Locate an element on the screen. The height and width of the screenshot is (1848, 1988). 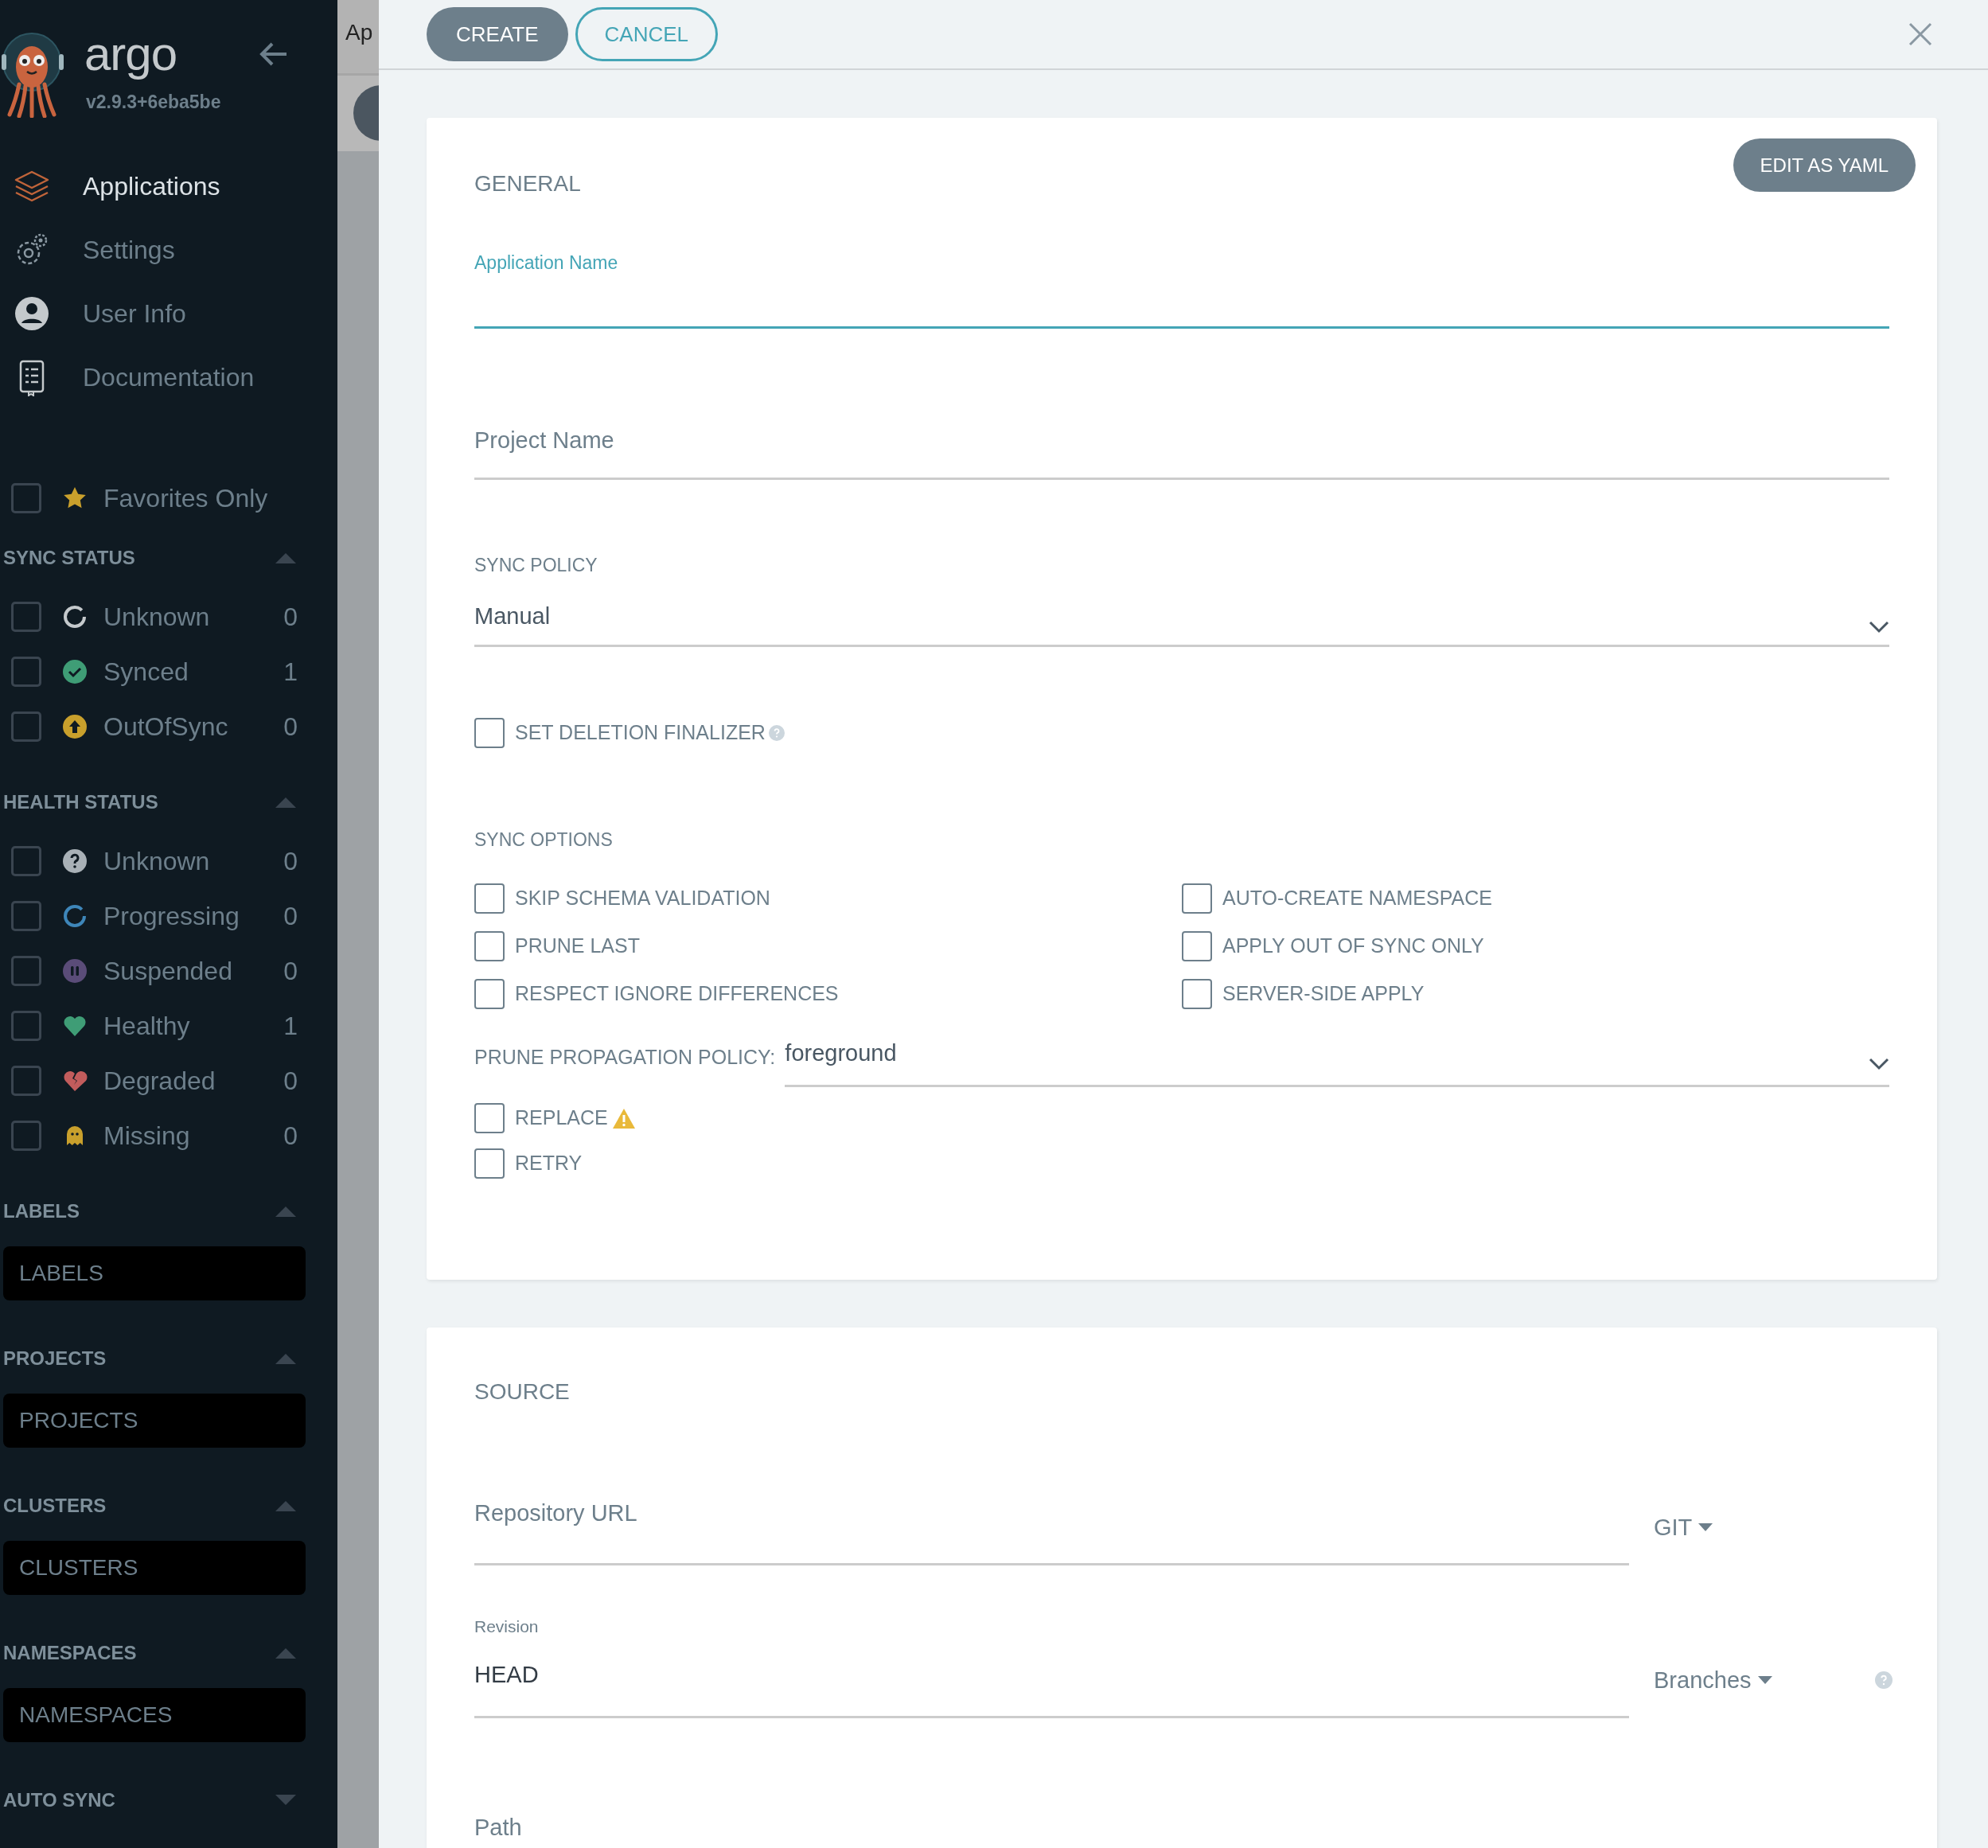
option-label: SKIP SCHEMA VALIDATION is located at coordinates (642, 898).